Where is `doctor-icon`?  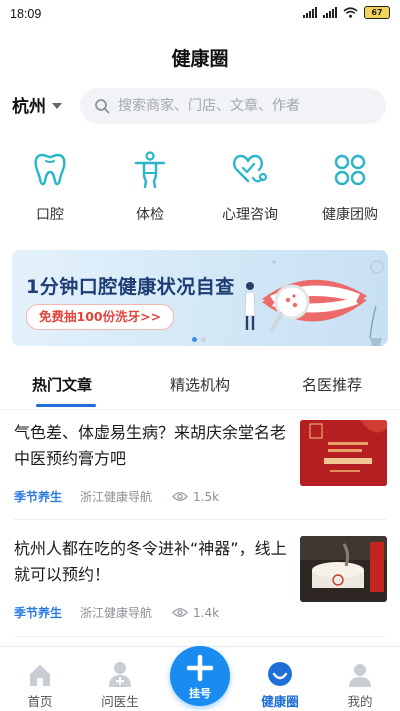
doctor-icon is located at coordinates (120, 672).